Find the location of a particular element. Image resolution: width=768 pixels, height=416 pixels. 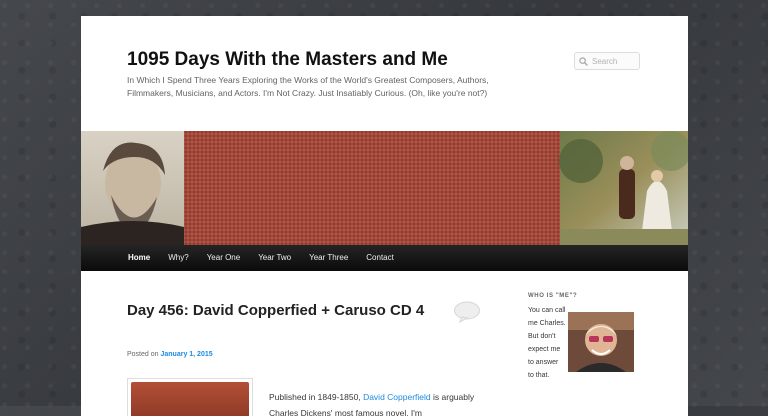

author-avatar is located at coordinates (601, 342).